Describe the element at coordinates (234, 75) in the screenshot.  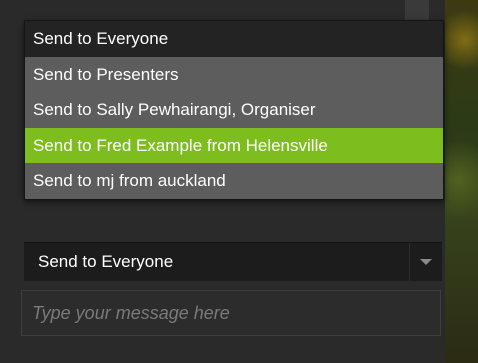
I see `dropdown-option-presenters: Send to Presenters` at that location.